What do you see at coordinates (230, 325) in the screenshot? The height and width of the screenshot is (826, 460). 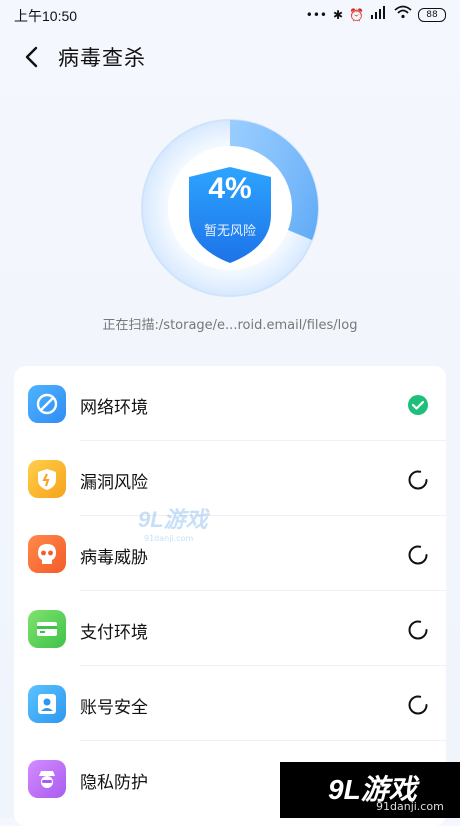 I see `scan-path-text: 正在扫描:/storage/e...roid.email/files/log` at bounding box center [230, 325].